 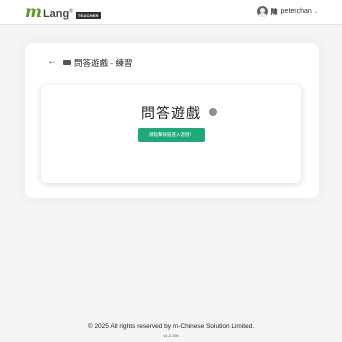 I want to click on status-indicator, so click(x=213, y=112).